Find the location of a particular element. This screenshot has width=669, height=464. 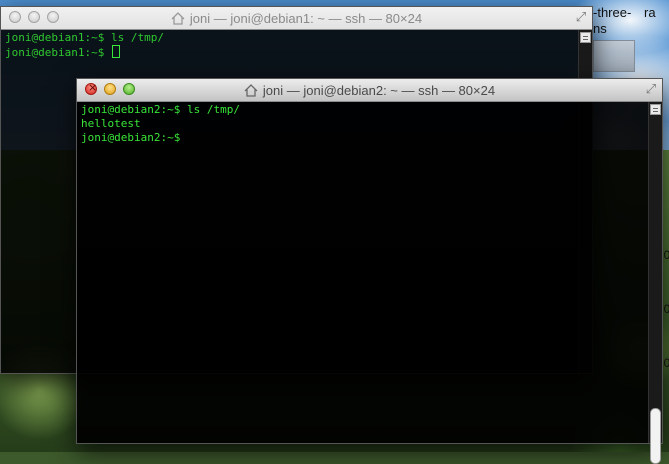

terminal-line: joni@debian1:~$ ls /tmp/ is located at coordinates (84, 37).